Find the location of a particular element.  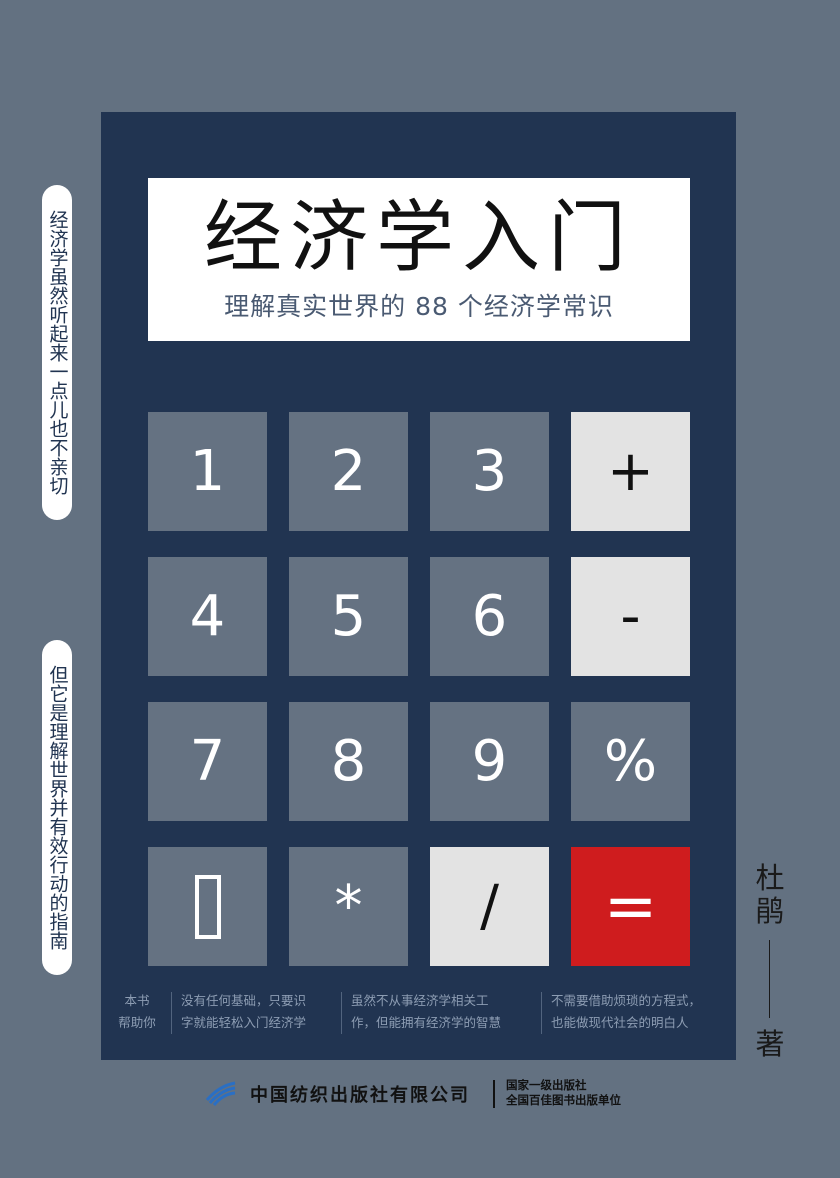

key-9: 9 is located at coordinates (489, 761).